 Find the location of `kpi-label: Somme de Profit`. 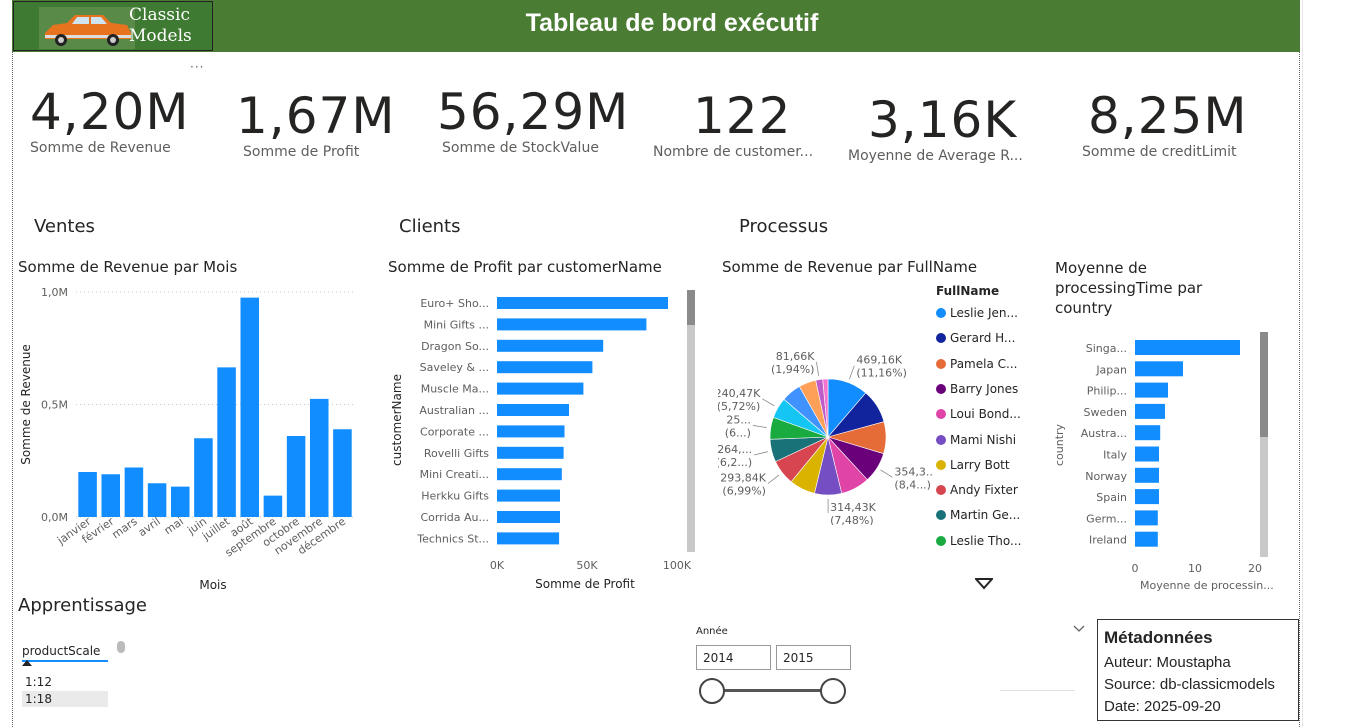

kpi-label: Somme de Profit is located at coordinates (301, 152).